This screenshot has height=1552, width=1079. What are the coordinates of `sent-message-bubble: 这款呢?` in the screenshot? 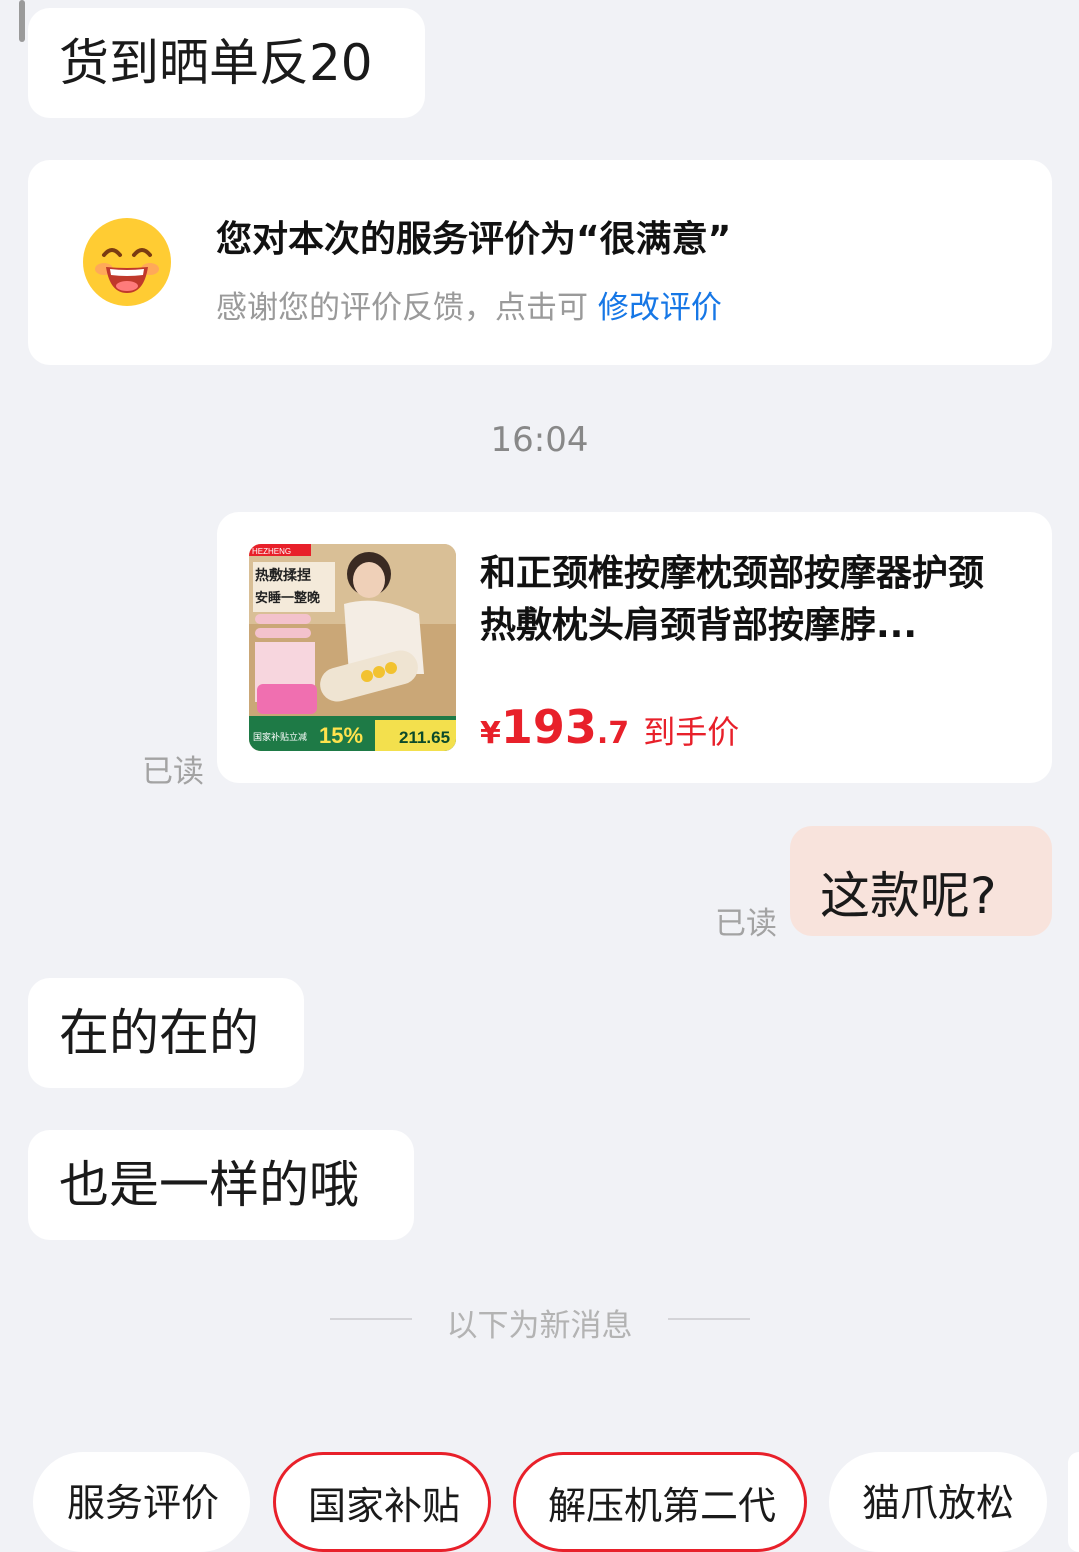 It's located at (921, 881).